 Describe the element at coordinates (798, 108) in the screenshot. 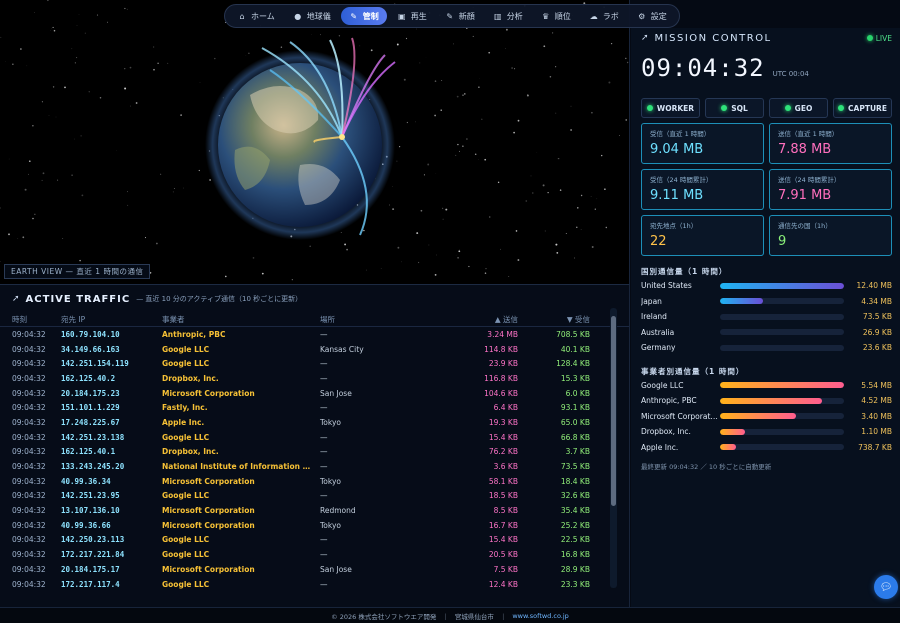

I see `status-badge: GEO` at that location.